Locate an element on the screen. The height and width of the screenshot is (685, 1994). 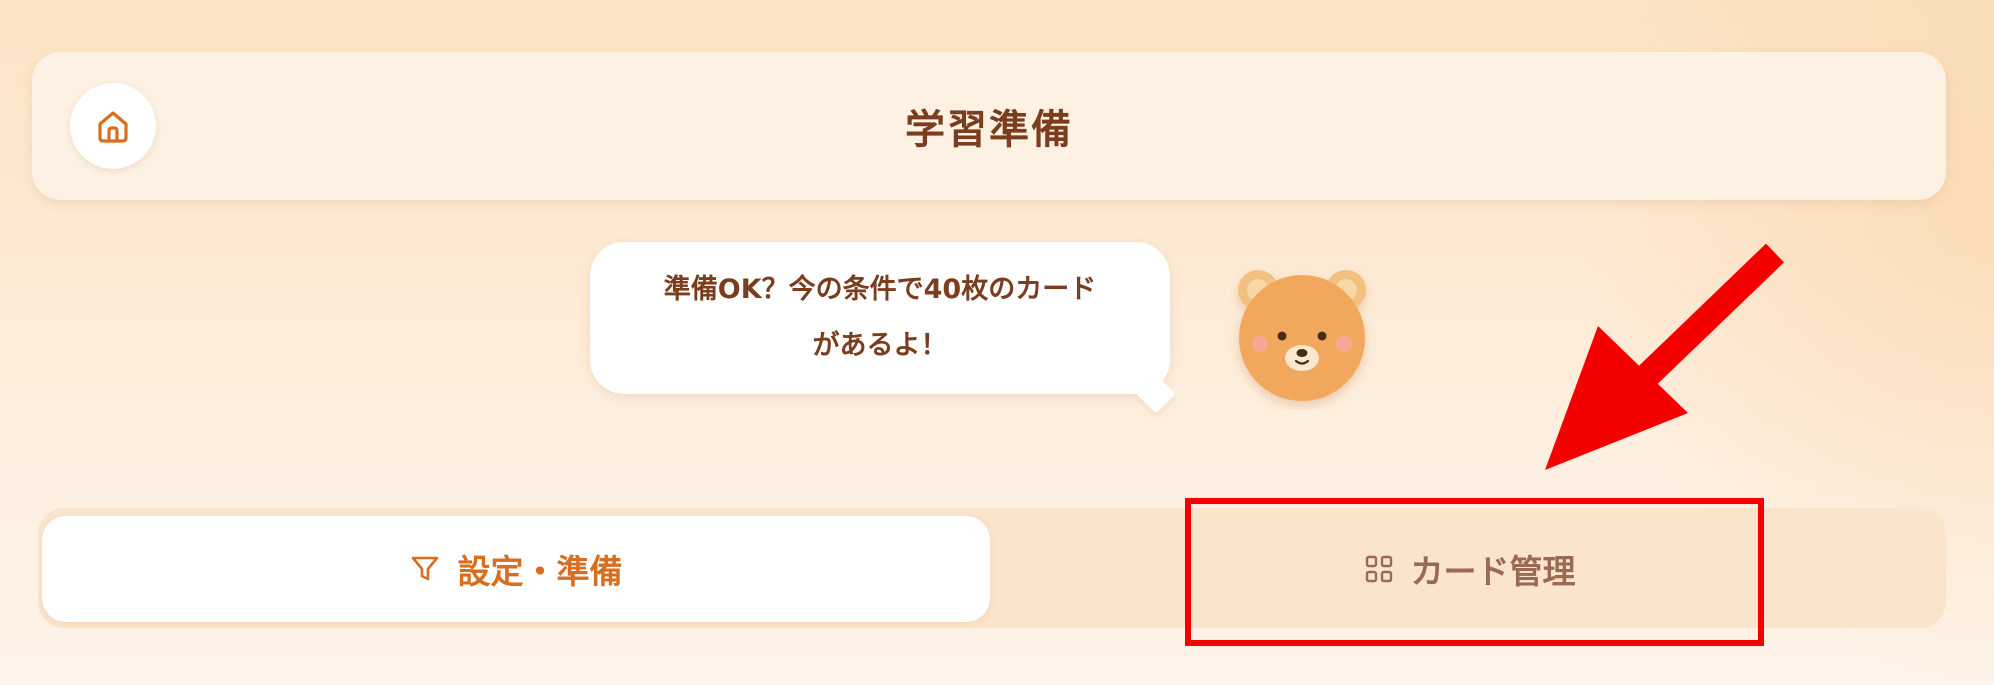
home-icon is located at coordinates (113, 126).